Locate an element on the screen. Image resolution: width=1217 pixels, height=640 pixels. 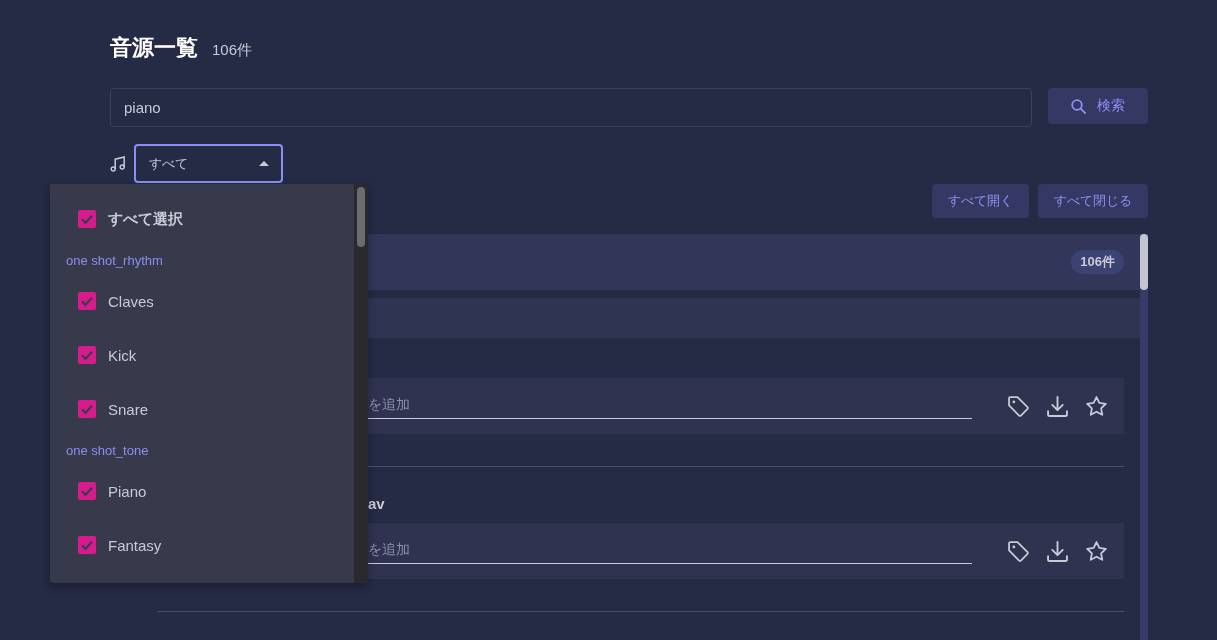
search-field: piano is located at coordinates (571, 107).